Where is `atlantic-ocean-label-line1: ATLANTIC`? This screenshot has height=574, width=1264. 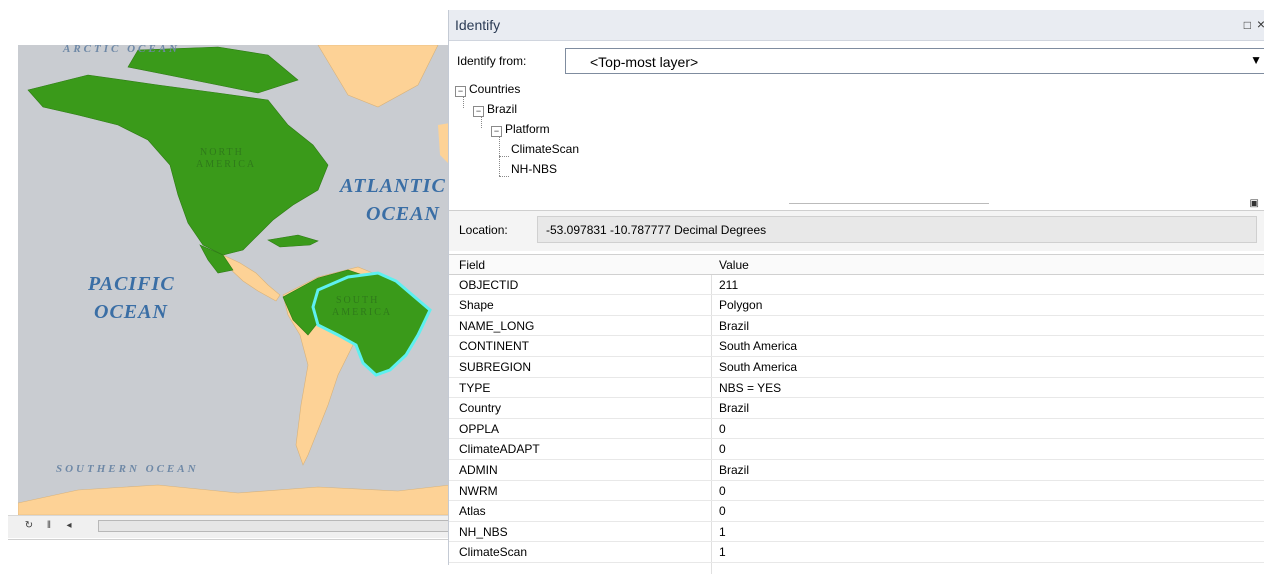 atlantic-ocean-label-line1: ATLANTIC is located at coordinates (393, 186).